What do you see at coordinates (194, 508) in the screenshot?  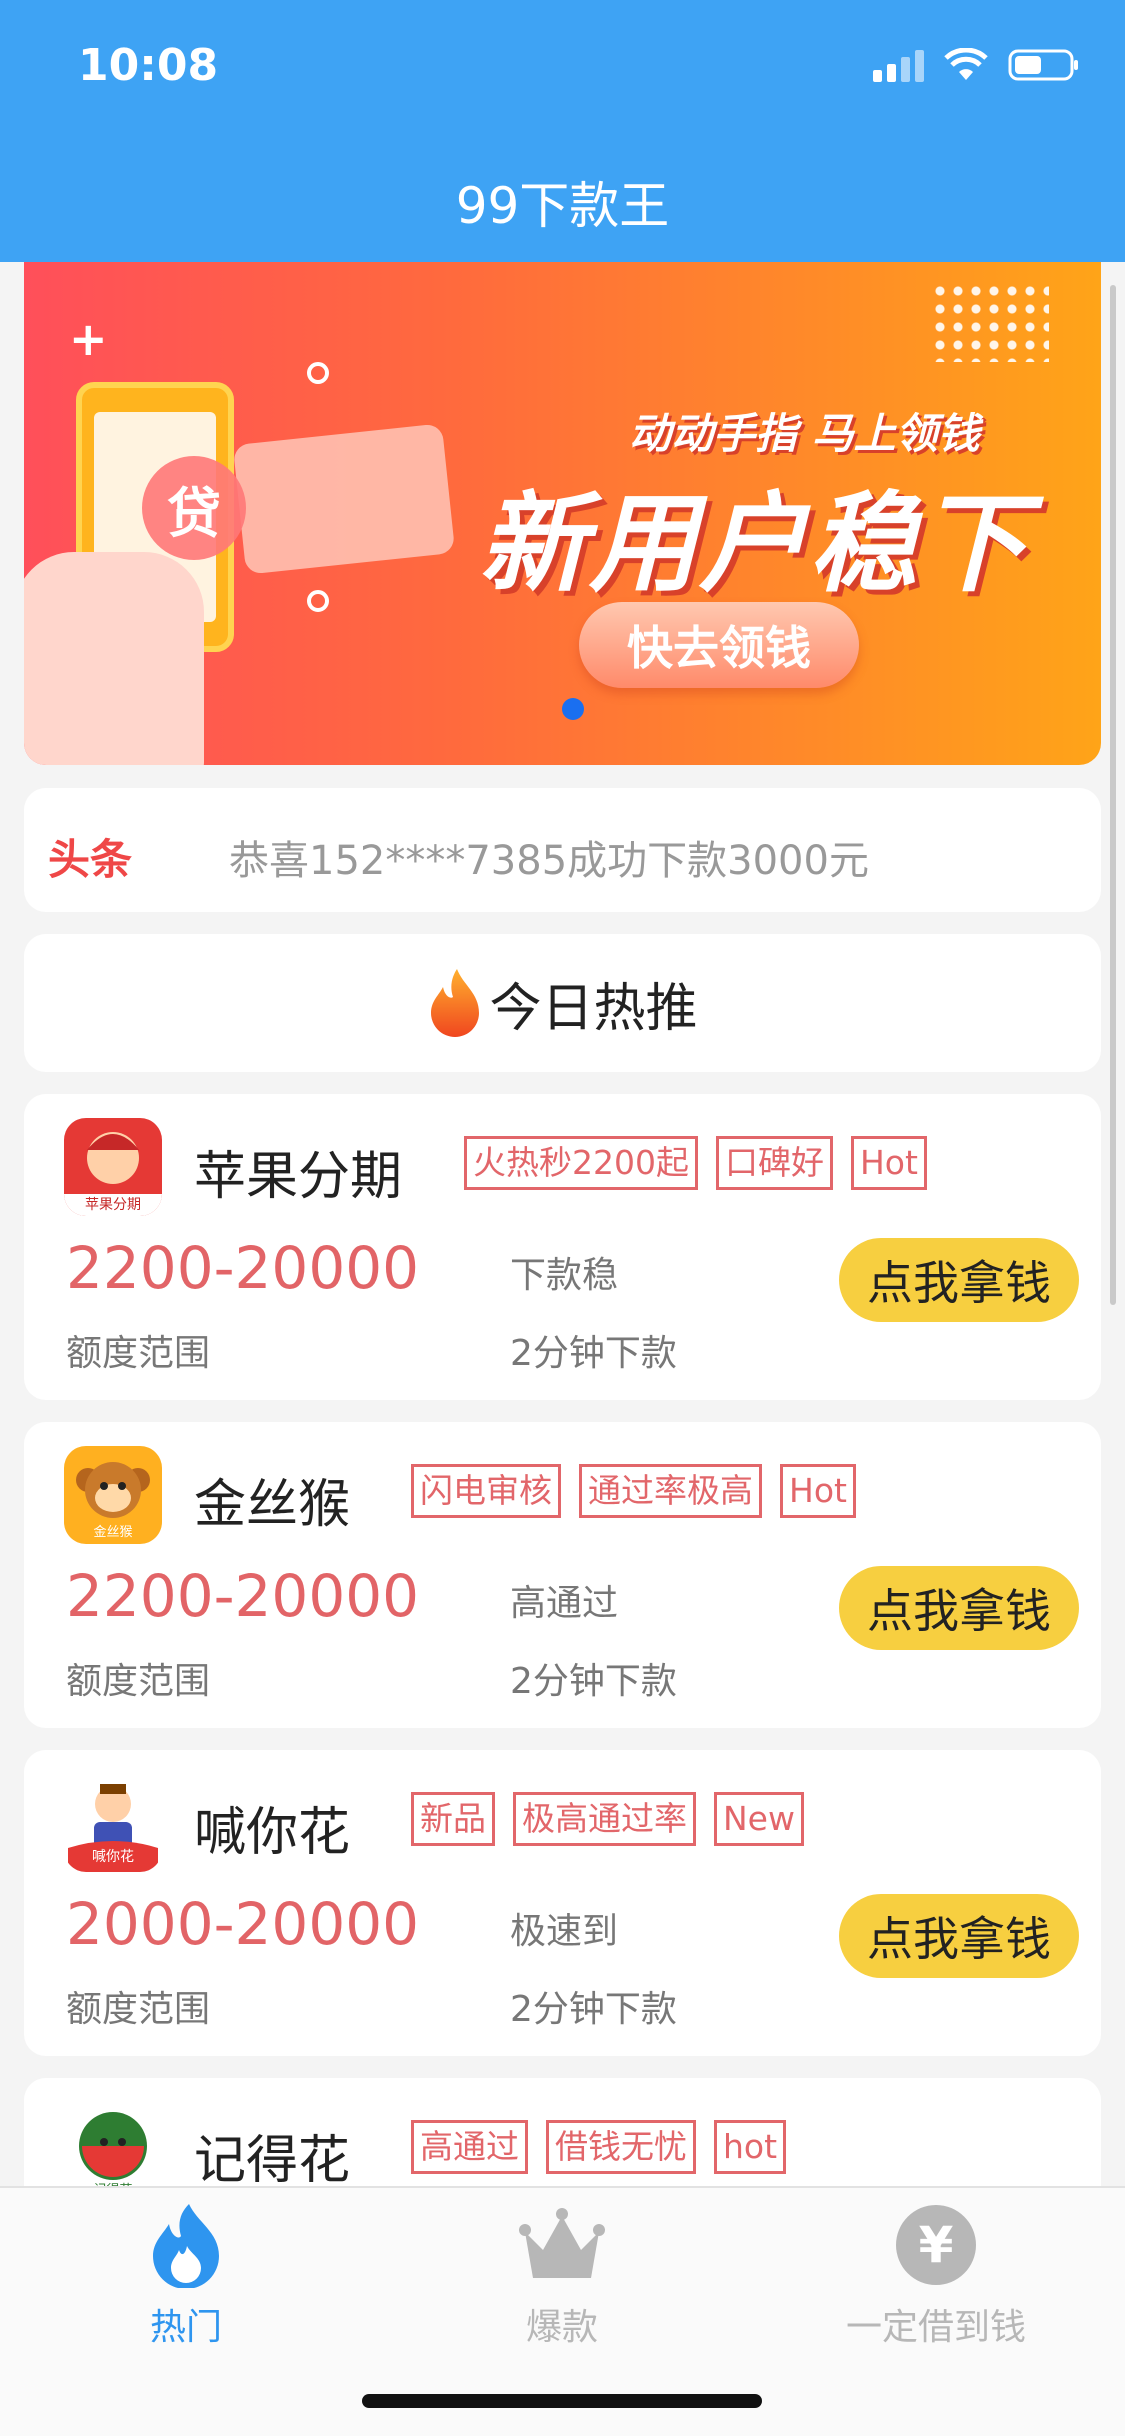 I see `loan-badge: 贷` at bounding box center [194, 508].